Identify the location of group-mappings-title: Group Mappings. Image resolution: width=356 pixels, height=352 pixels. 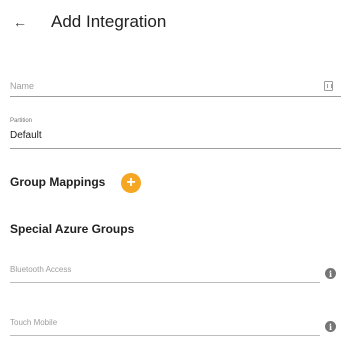
(58, 182).